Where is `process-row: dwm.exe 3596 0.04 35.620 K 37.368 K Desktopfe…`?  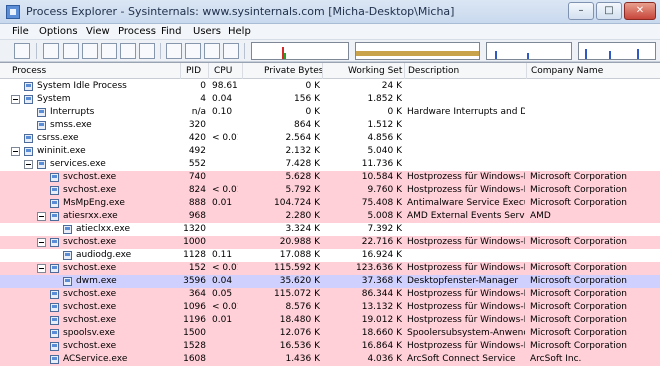
process-row: dwm.exe 3596 0.04 35.620 K 37.368 K Desktopfe… is located at coordinates (330, 281).